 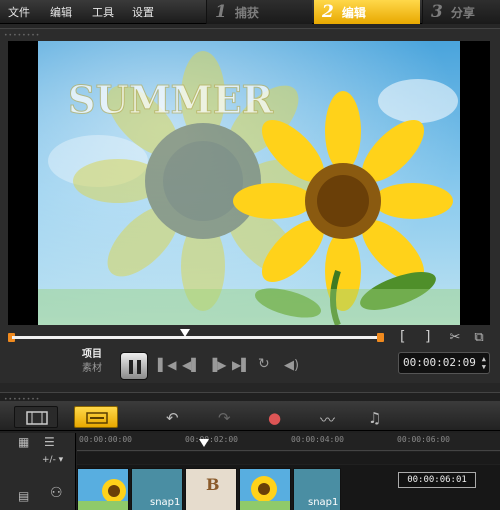 What do you see at coordinates (353, 12) in the screenshot?
I see `step-edit-label: 编辑` at bounding box center [353, 12].